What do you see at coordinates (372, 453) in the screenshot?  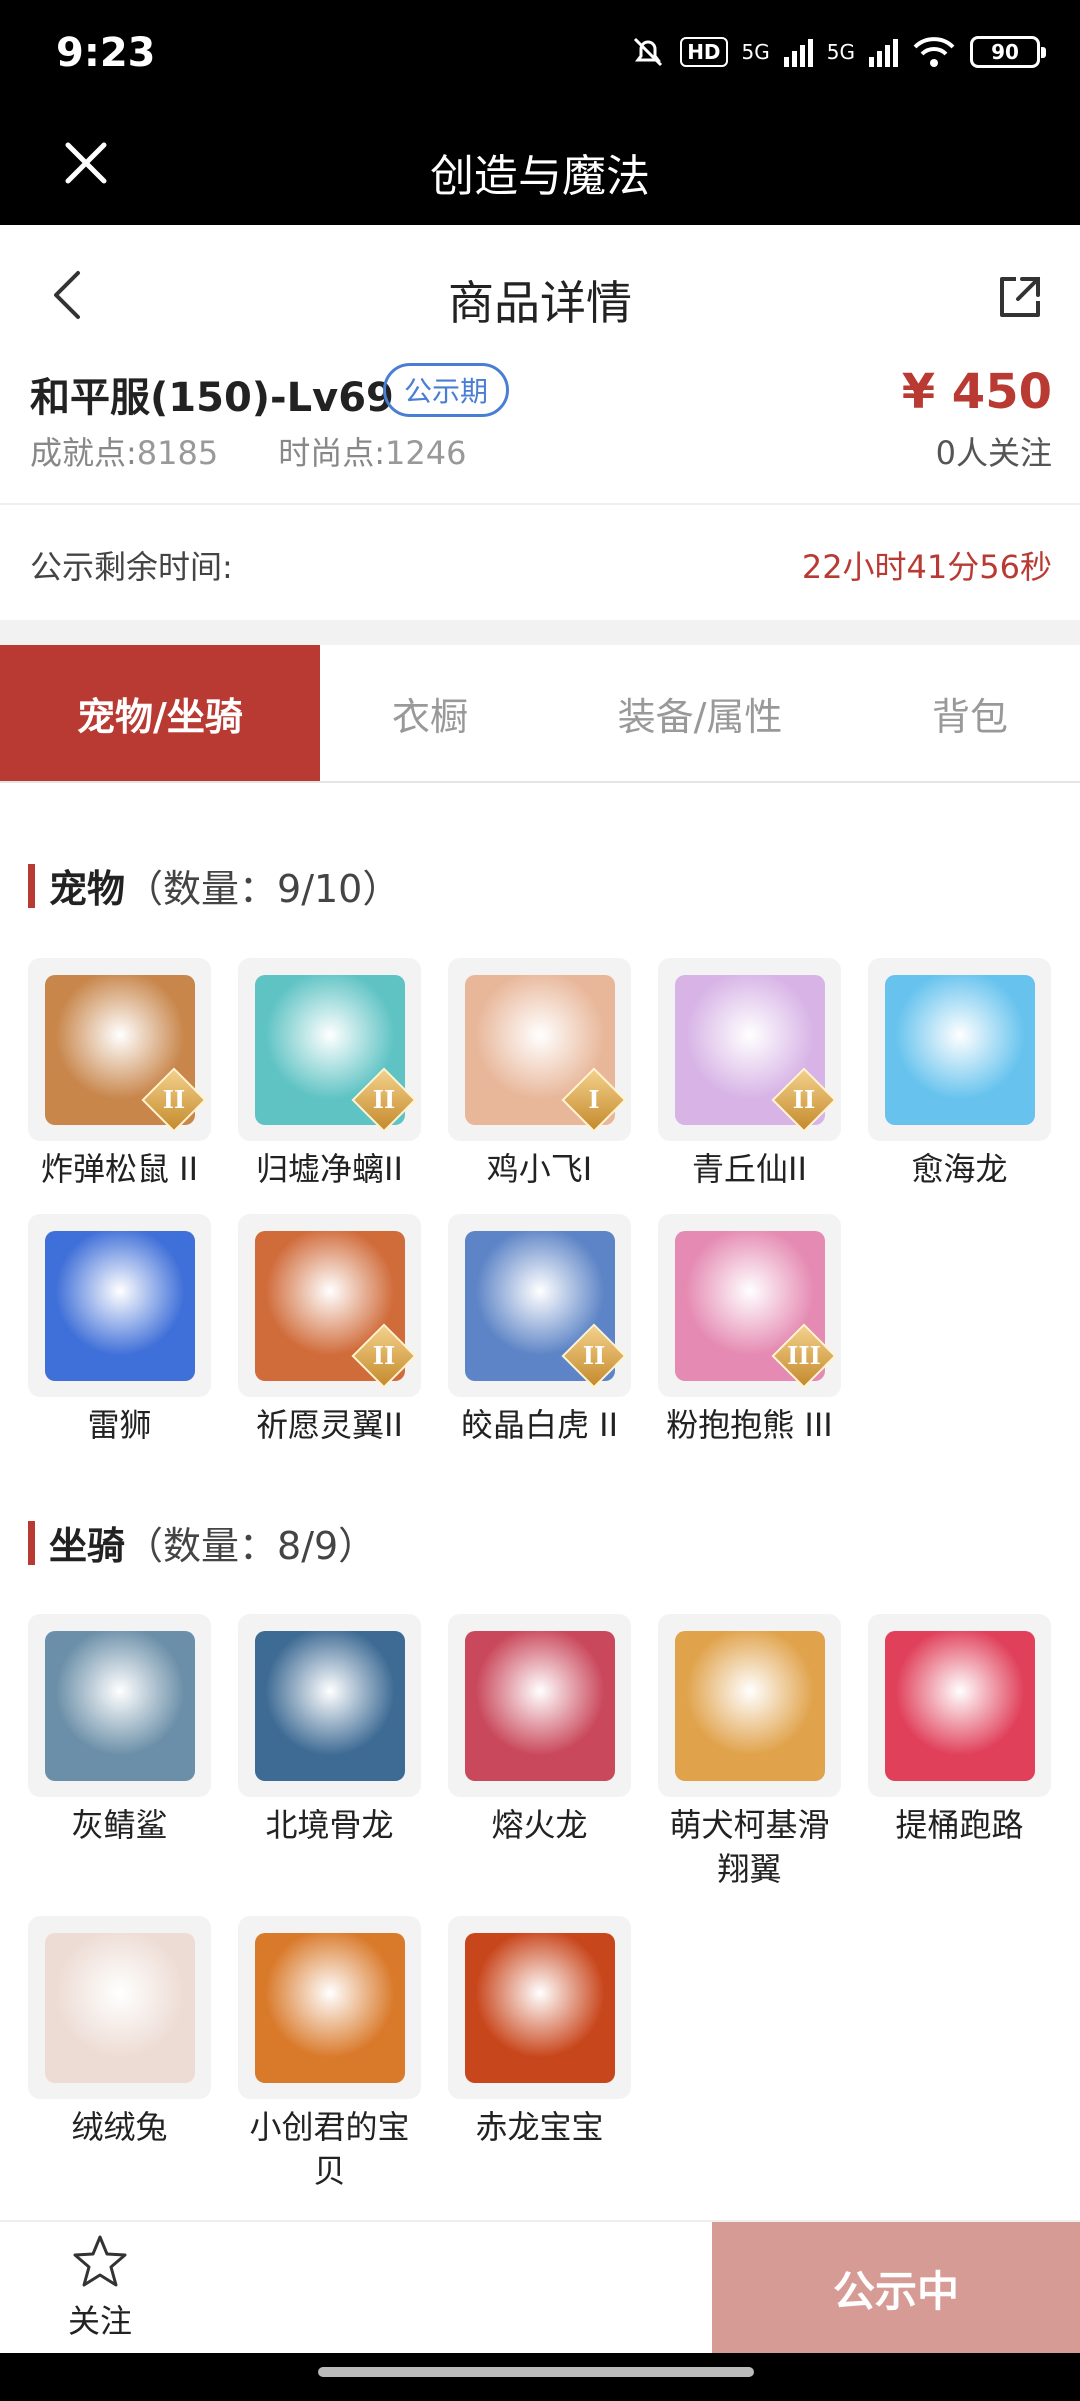 I see `fashion-points: 时尚点:1246` at bounding box center [372, 453].